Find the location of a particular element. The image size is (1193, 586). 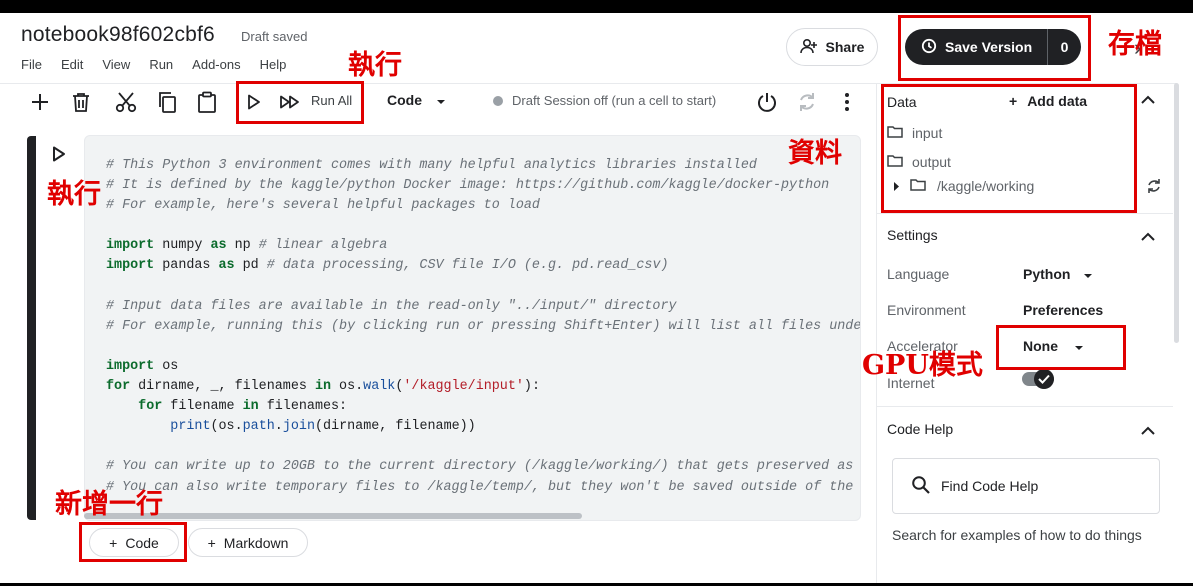

more-options-icon is located at coordinates (847, 102).